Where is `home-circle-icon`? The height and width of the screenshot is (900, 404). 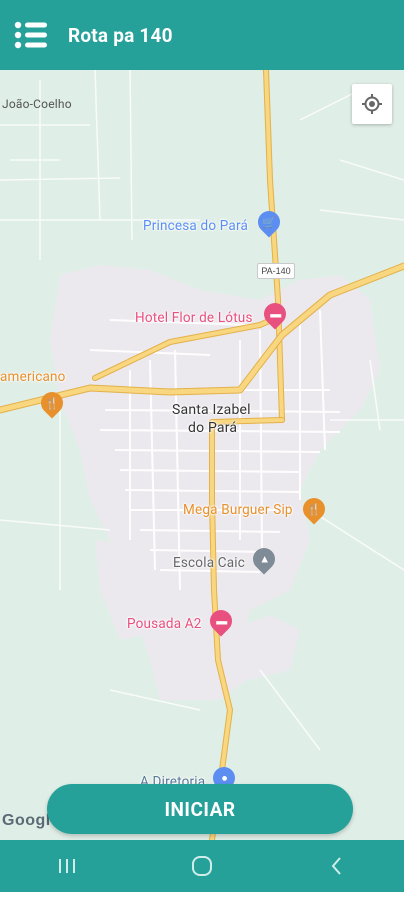 home-circle-icon is located at coordinates (201, 866).